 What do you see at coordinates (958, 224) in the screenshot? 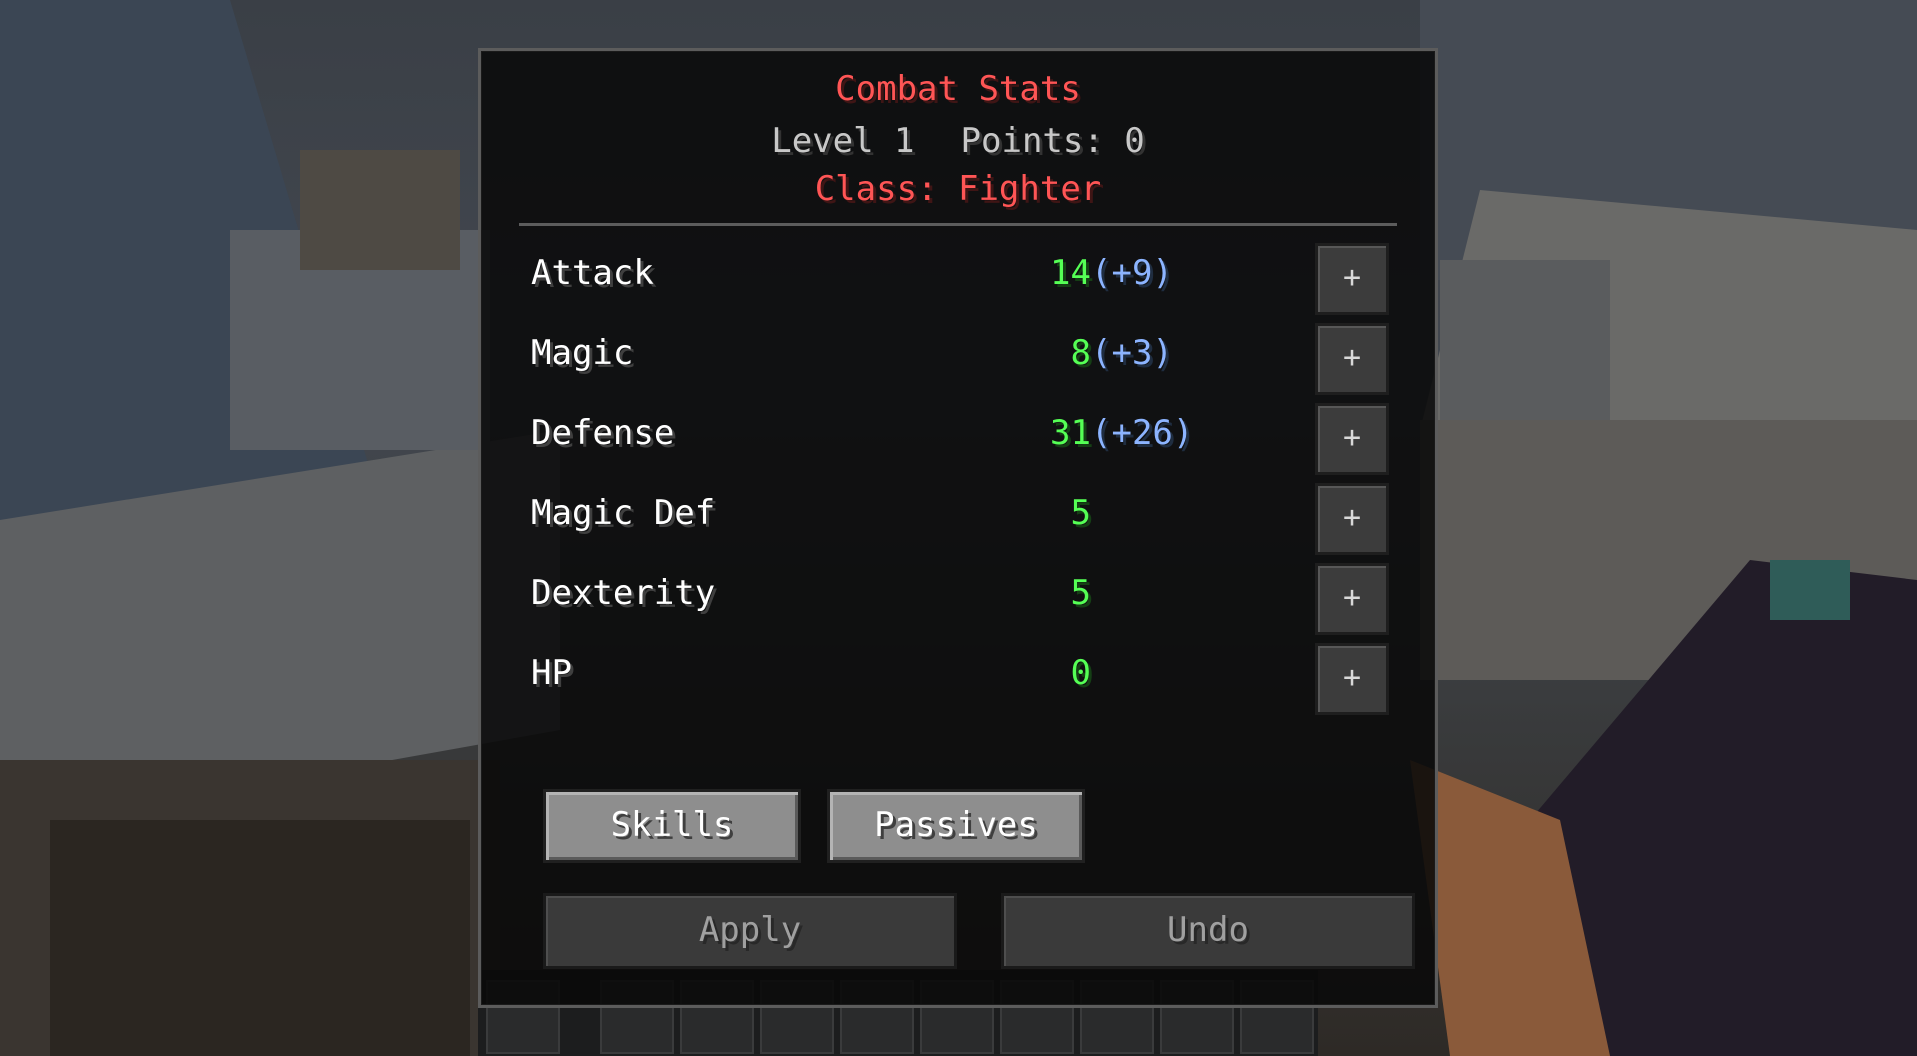
I see `header-divider` at bounding box center [958, 224].